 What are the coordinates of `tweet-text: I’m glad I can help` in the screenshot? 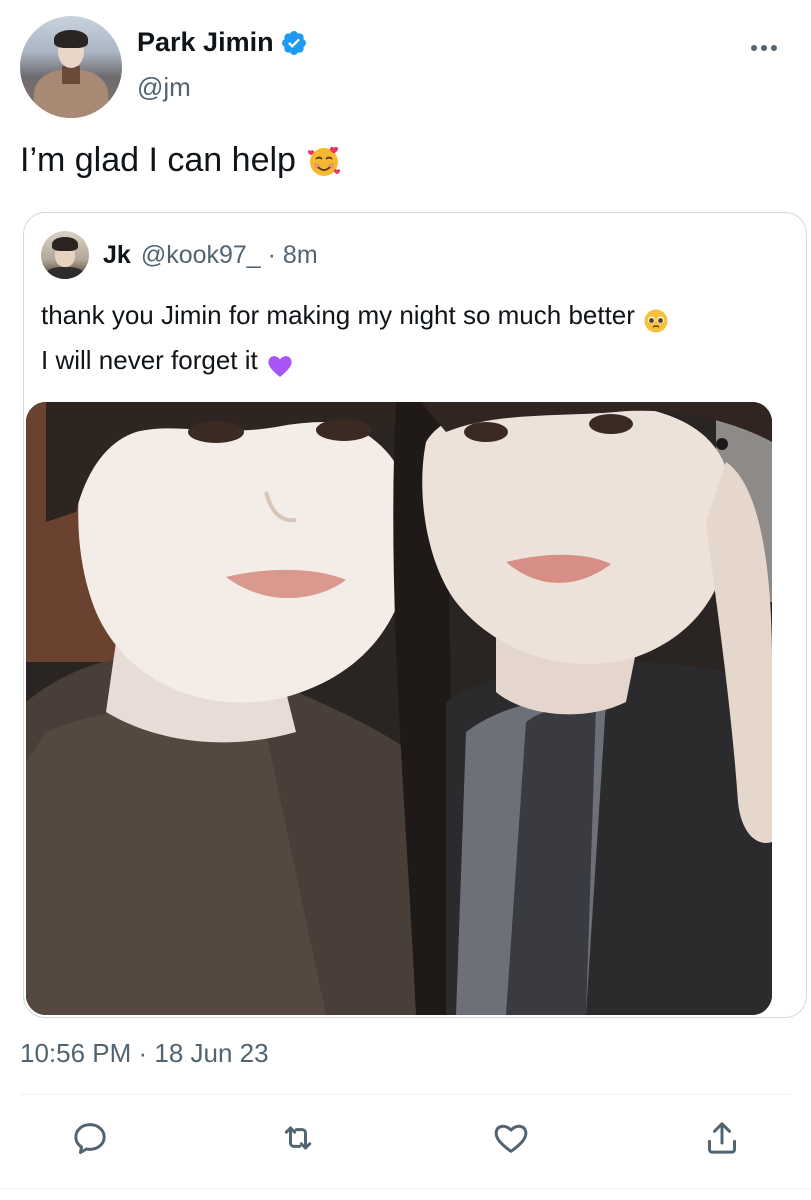 It's located at (181, 160).